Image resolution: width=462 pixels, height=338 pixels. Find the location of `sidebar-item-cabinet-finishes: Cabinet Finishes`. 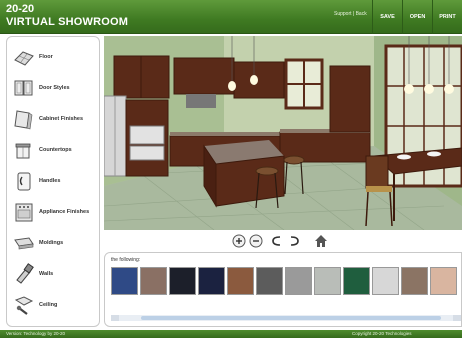

sidebar-item-cabinet-finishes: Cabinet Finishes is located at coordinates (55, 119).